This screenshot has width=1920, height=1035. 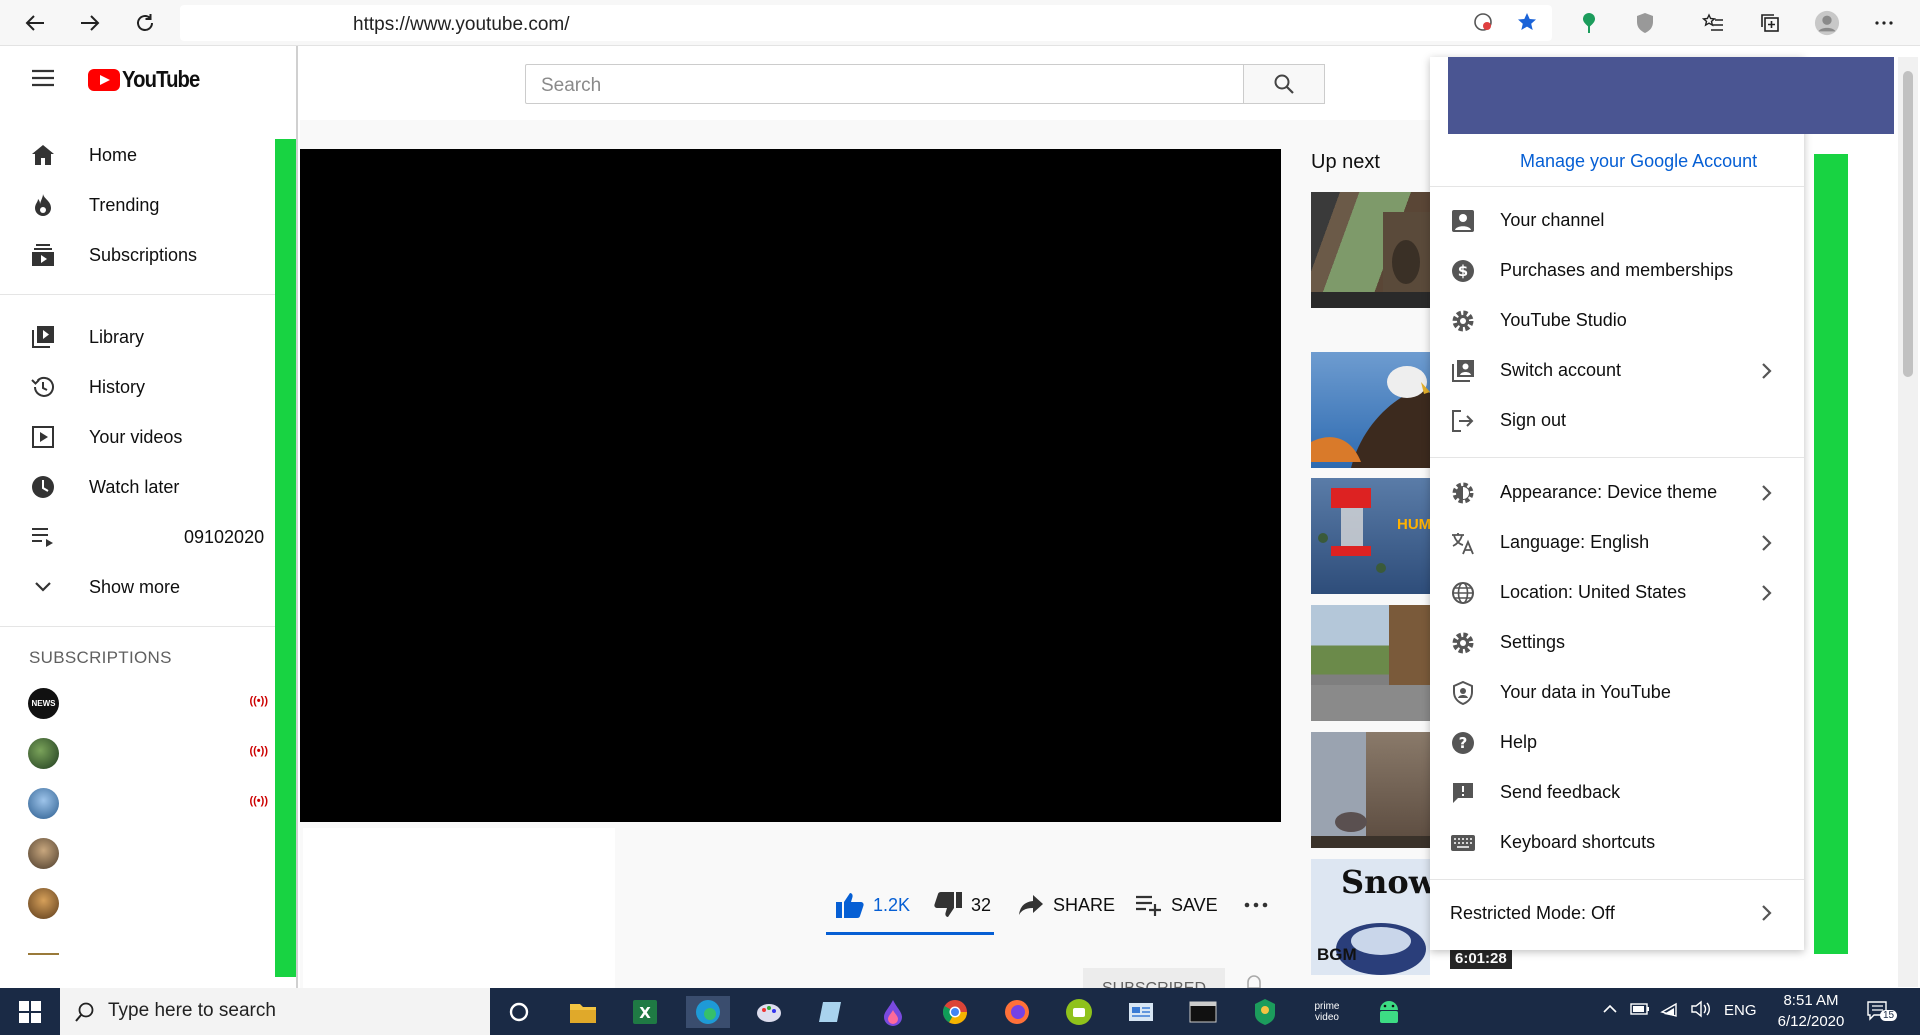 What do you see at coordinates (43, 437) in the screenshot?
I see `your-videos-icon` at bounding box center [43, 437].